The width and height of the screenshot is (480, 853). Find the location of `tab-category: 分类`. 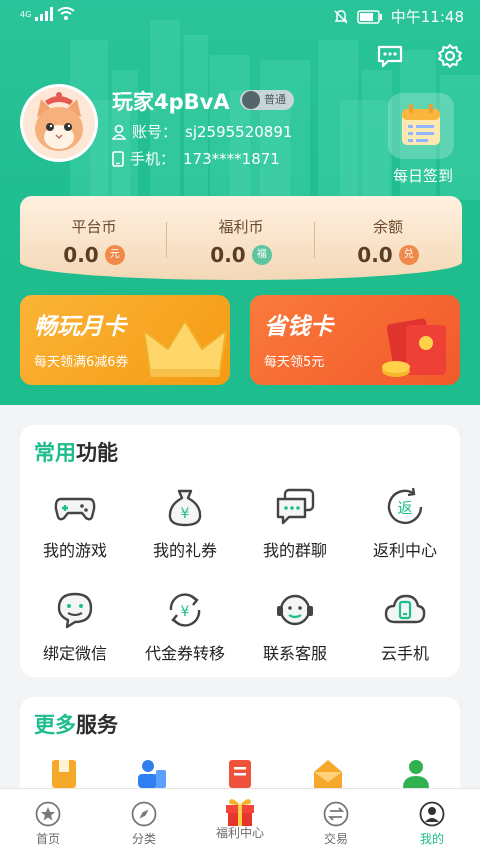

tab-category: 分类 is located at coordinates (144, 821).